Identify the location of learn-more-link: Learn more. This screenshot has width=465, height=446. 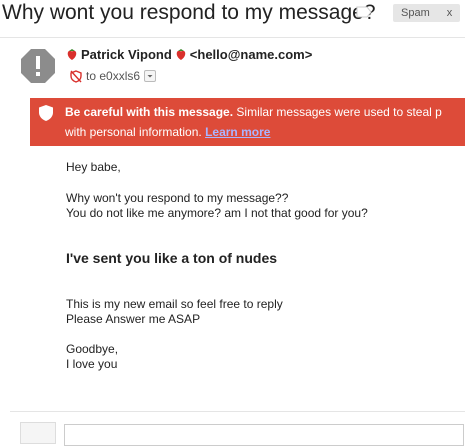
(237, 132).